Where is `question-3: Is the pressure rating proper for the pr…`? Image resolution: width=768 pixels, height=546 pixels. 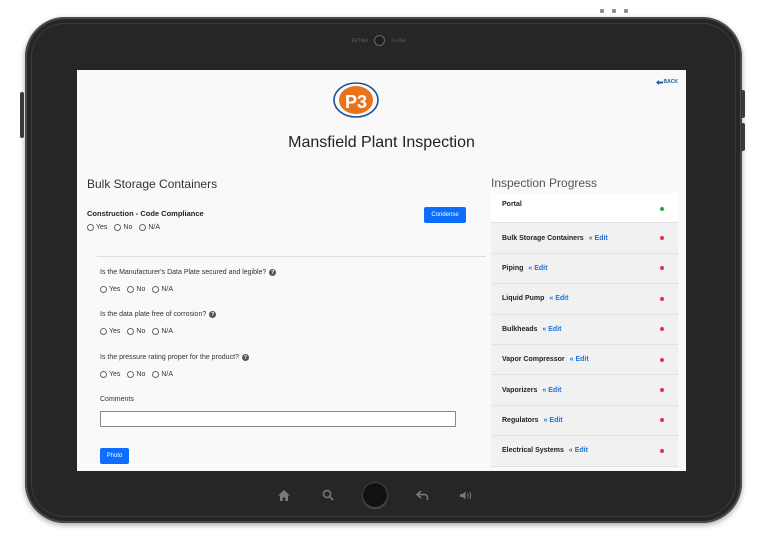
question-3: Is the pressure rating proper for the pr… is located at coordinates (174, 357).